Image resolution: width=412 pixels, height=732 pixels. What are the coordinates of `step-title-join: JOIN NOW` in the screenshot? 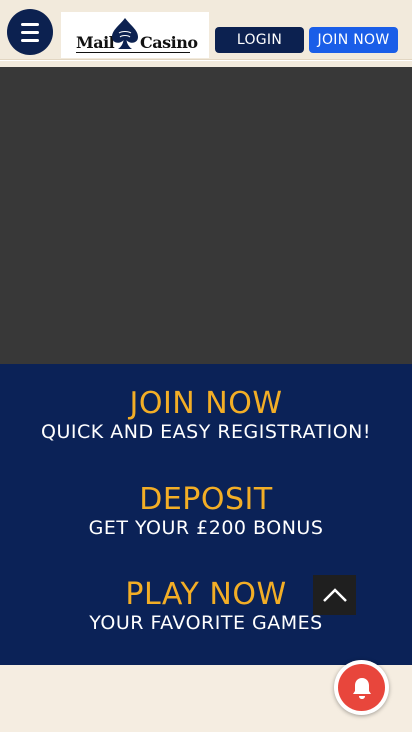 It's located at (206, 403).